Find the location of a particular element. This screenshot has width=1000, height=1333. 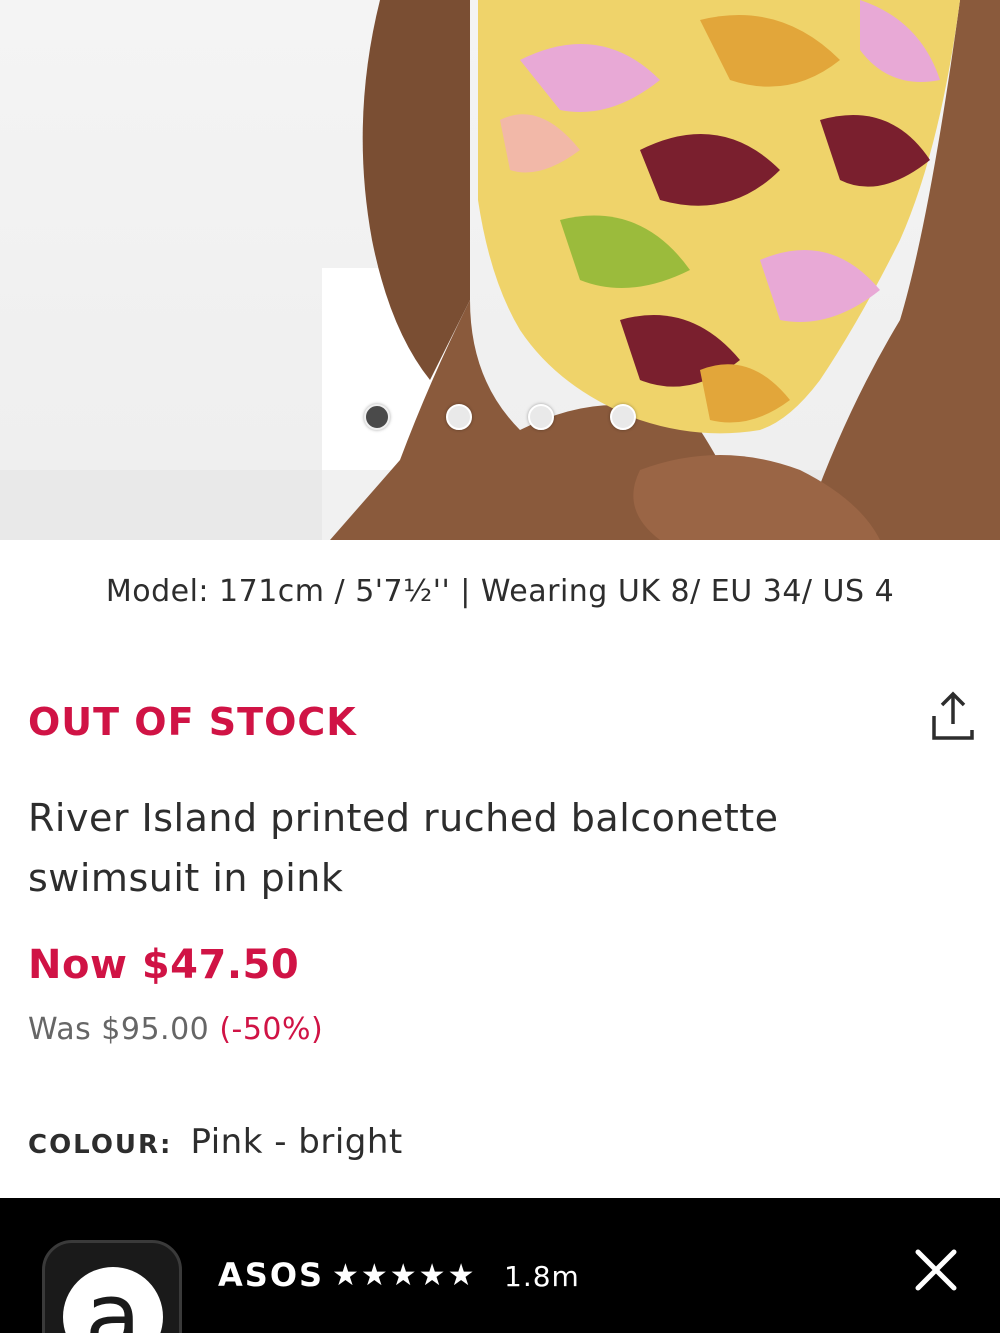

previous-price-row: Was $95.00 (-50%) is located at coordinates (175, 1029).